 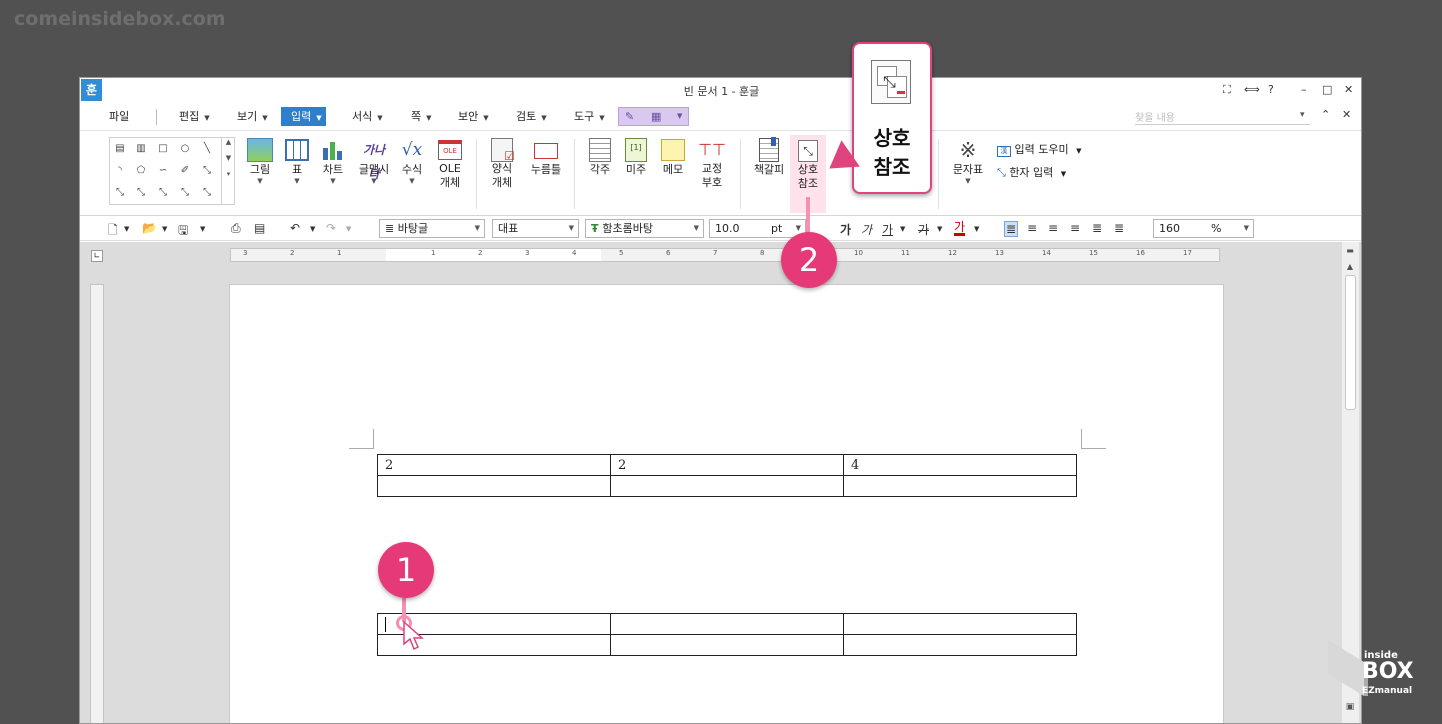 I want to click on font-size-input: 10.0 pt ▼, so click(x=757, y=228).